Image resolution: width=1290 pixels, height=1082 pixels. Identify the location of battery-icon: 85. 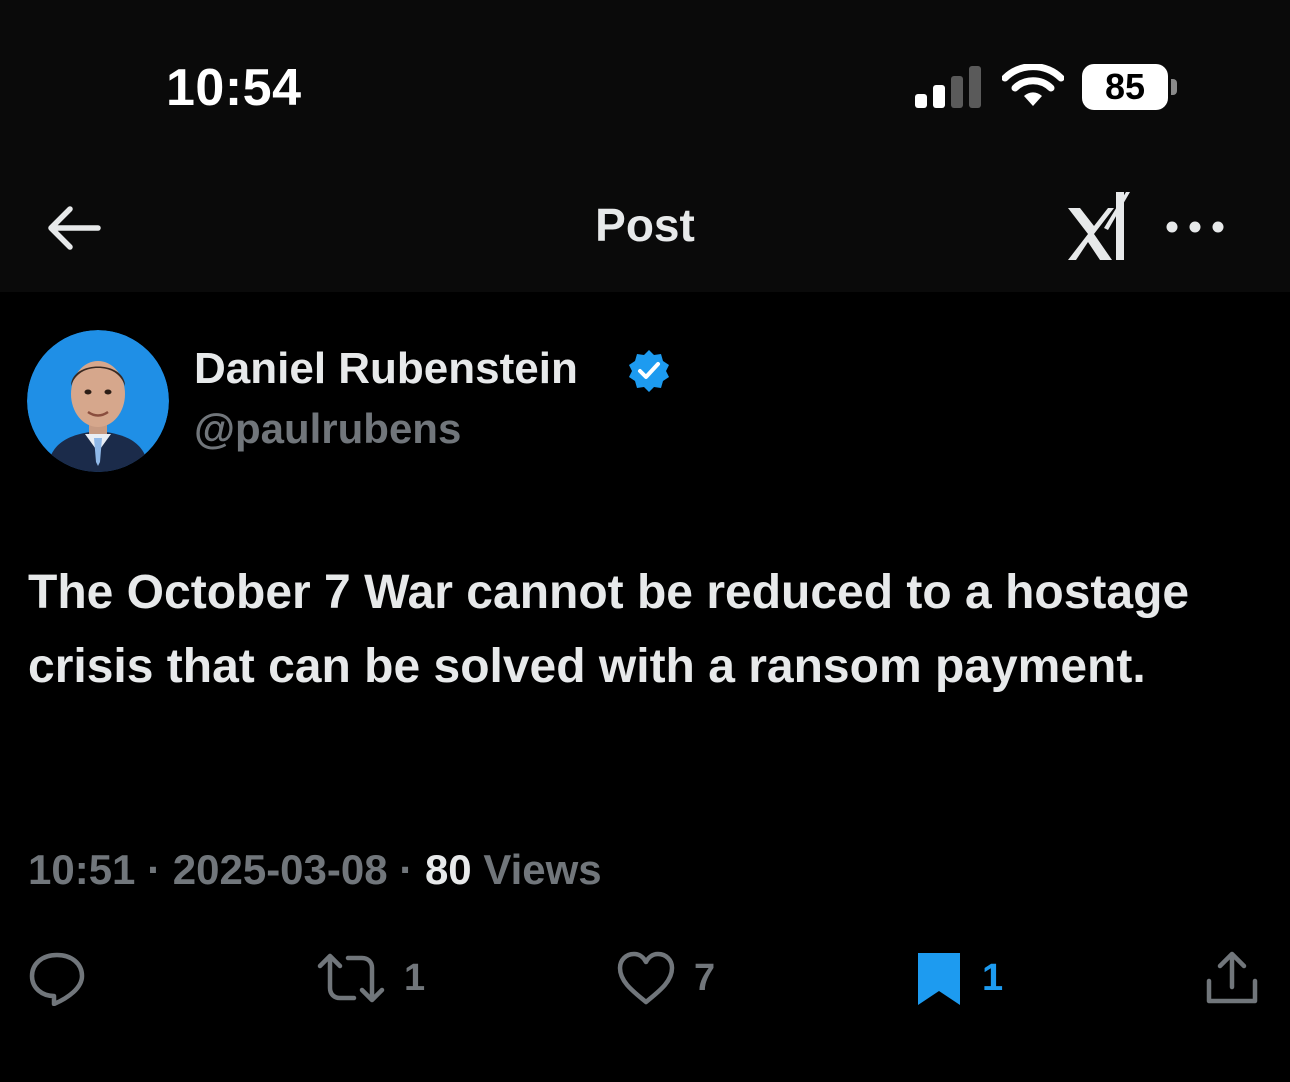
(1132, 87).